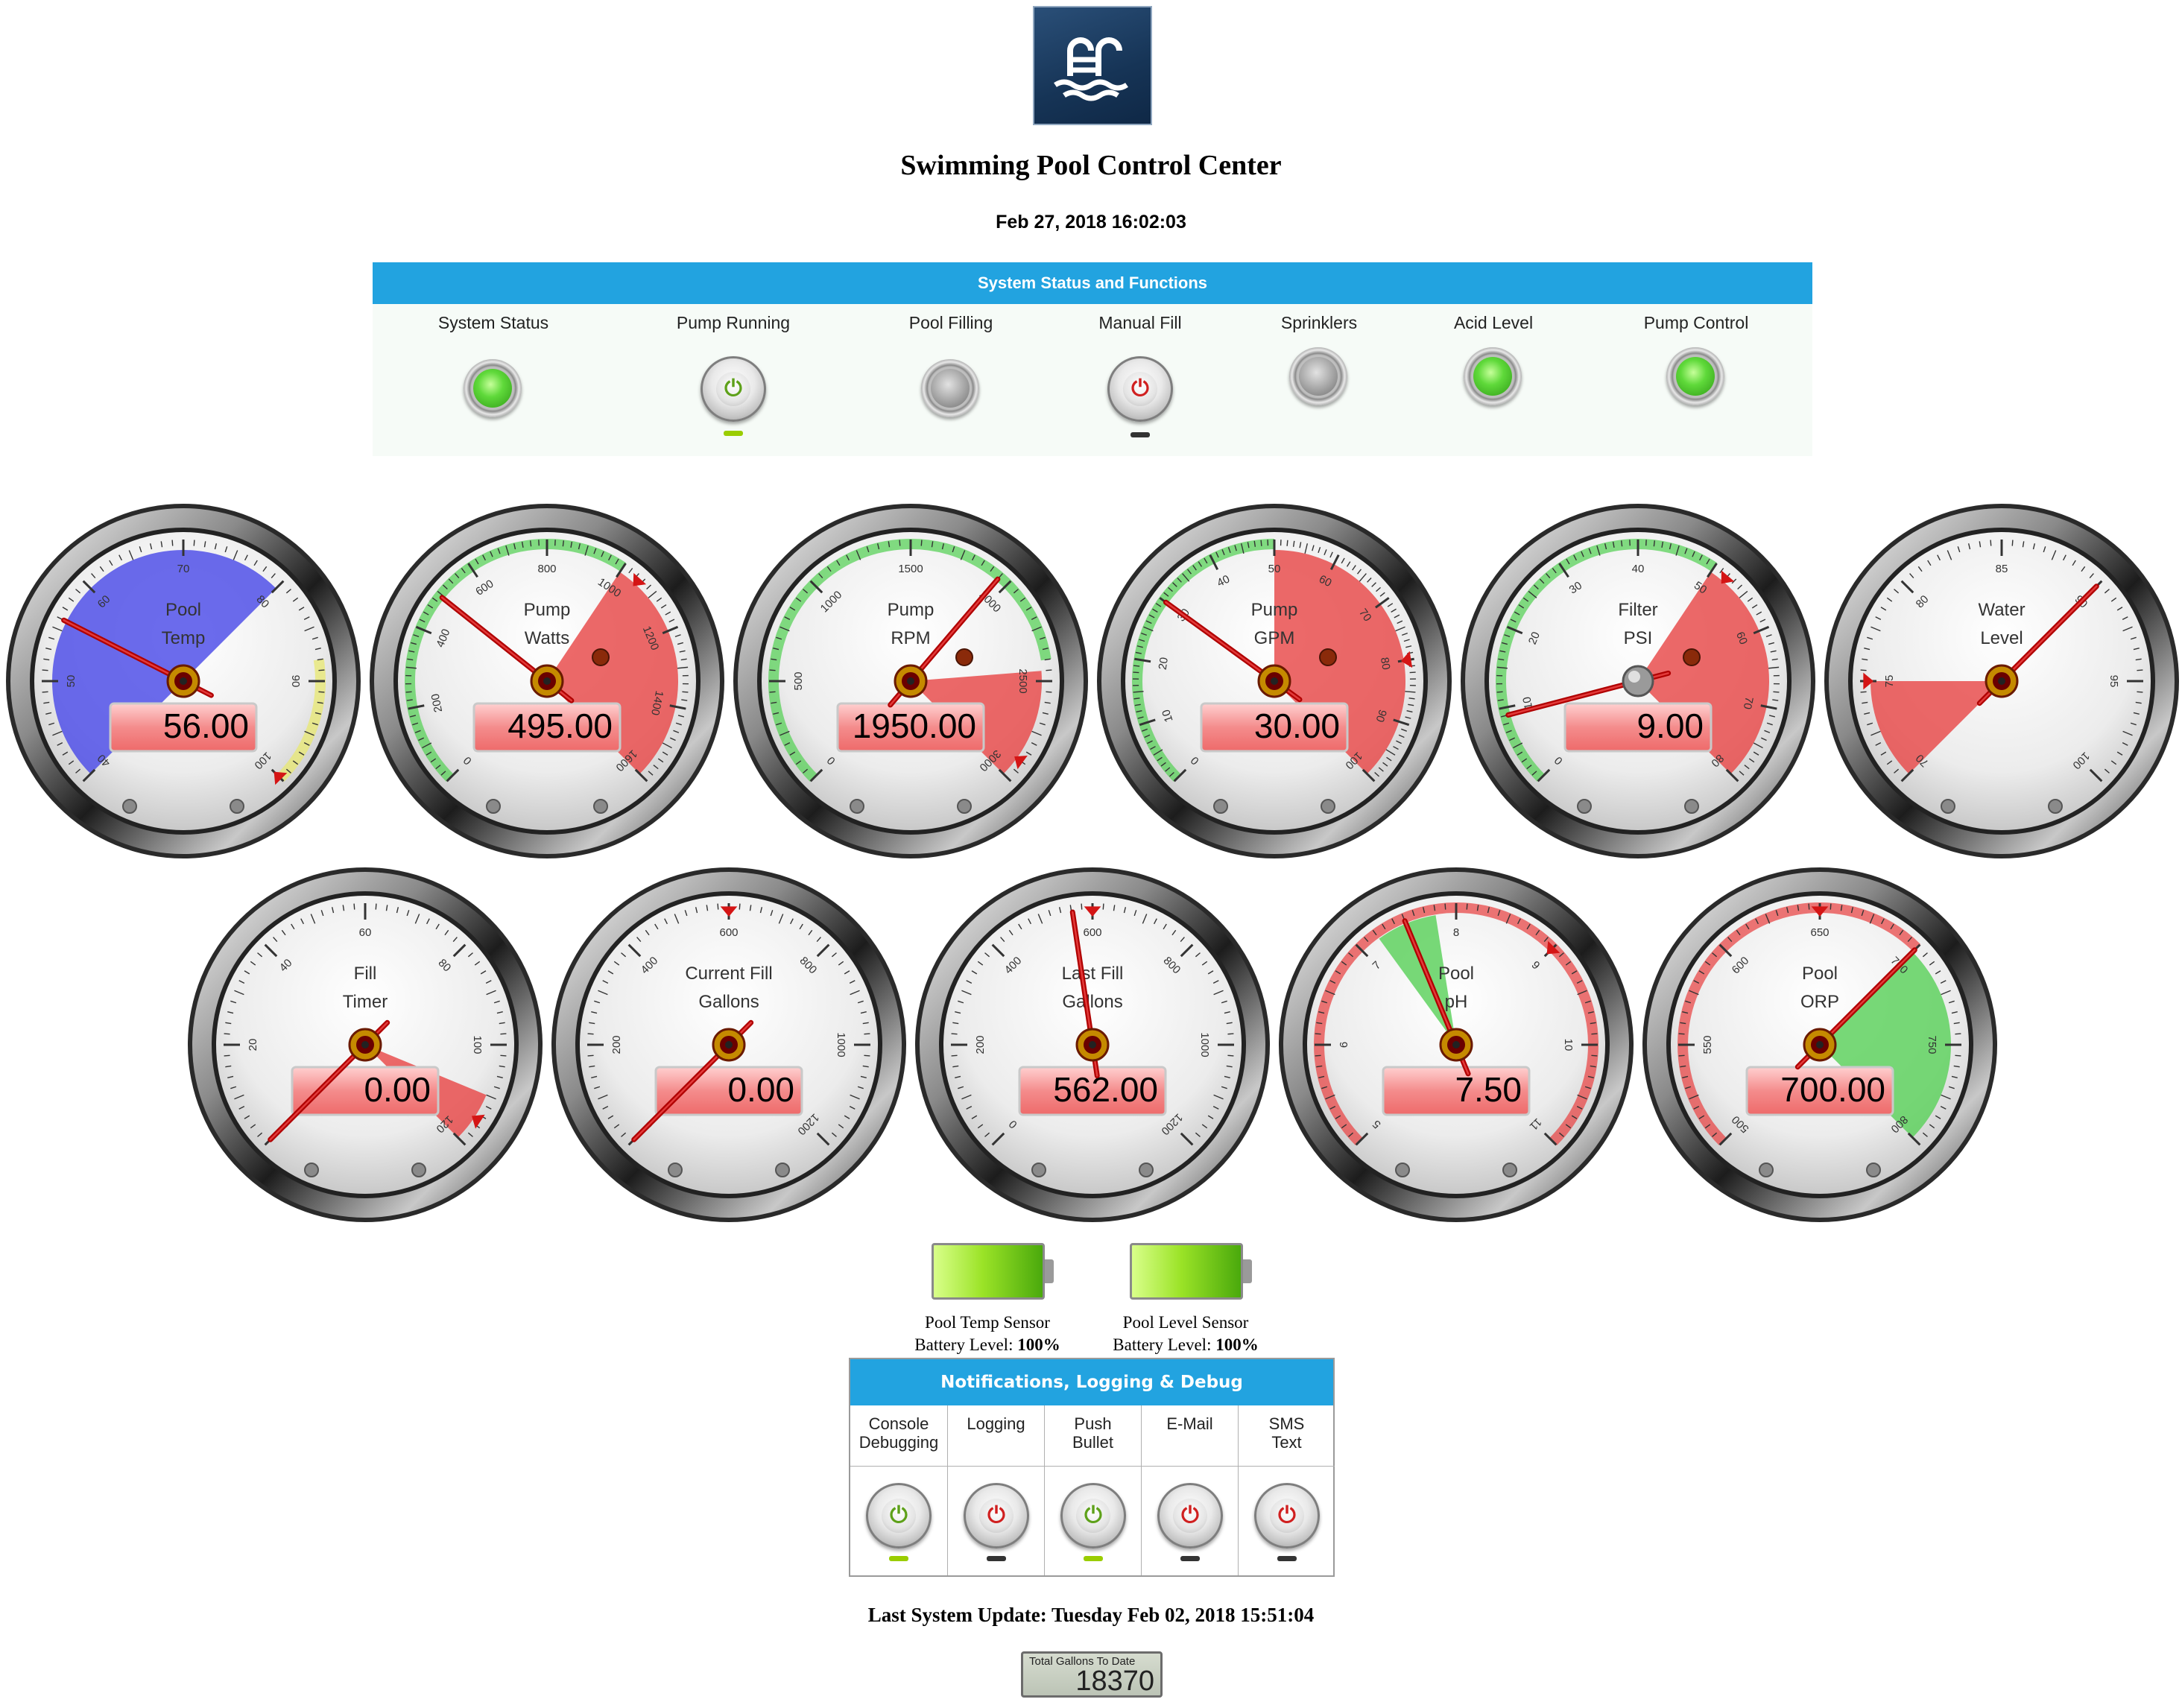 Image resolution: width=2182 pixels, height=1708 pixels. What do you see at coordinates (1488, 1089) in the screenshot?
I see `gauge-value: 7.50` at bounding box center [1488, 1089].